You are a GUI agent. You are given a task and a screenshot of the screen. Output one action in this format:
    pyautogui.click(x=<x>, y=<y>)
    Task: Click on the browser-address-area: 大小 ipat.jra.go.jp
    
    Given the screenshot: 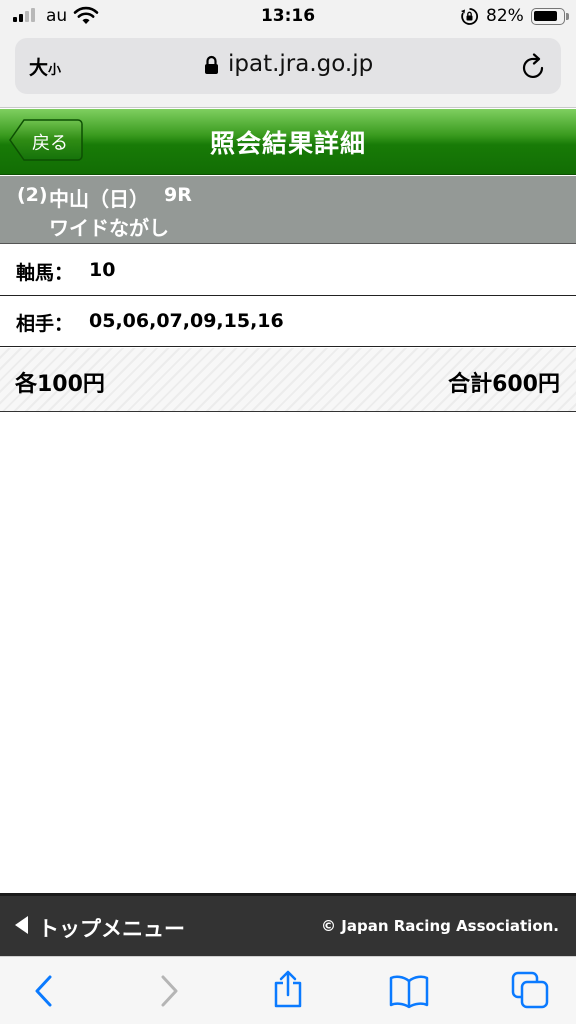 What is the action you would take?
    pyautogui.click(x=288, y=71)
    